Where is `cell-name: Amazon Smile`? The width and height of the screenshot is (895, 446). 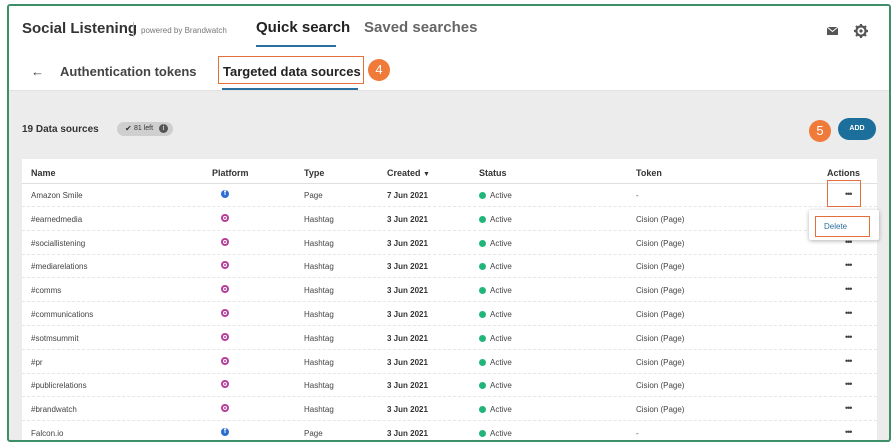 cell-name: Amazon Smile is located at coordinates (57, 195).